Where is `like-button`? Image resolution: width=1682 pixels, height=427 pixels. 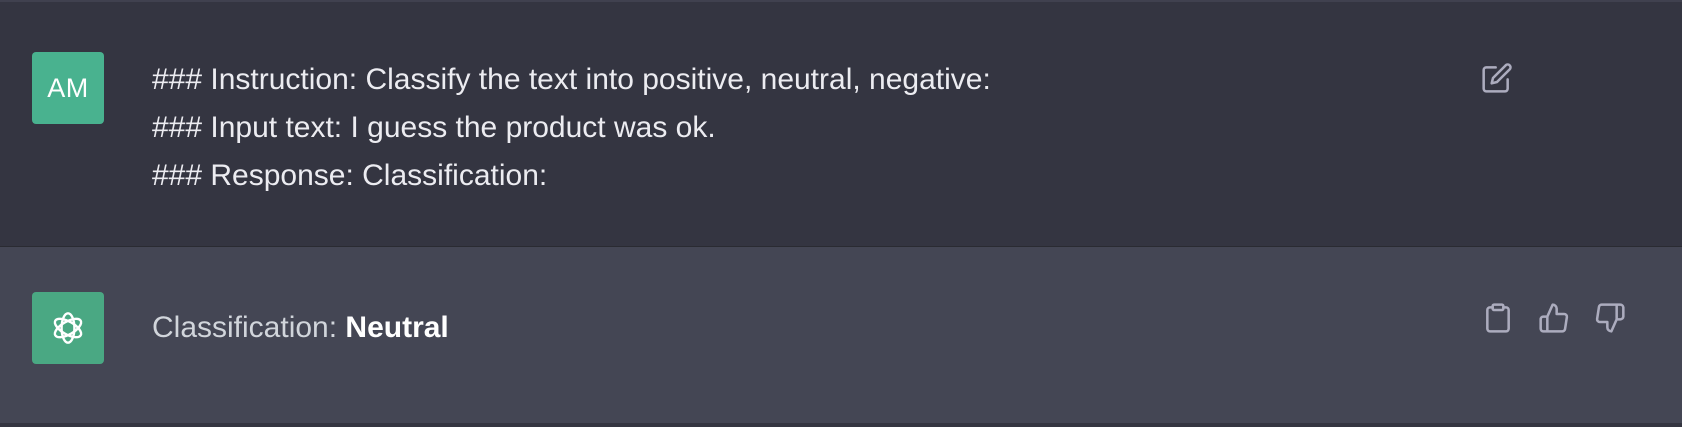
like-button is located at coordinates (1554, 318).